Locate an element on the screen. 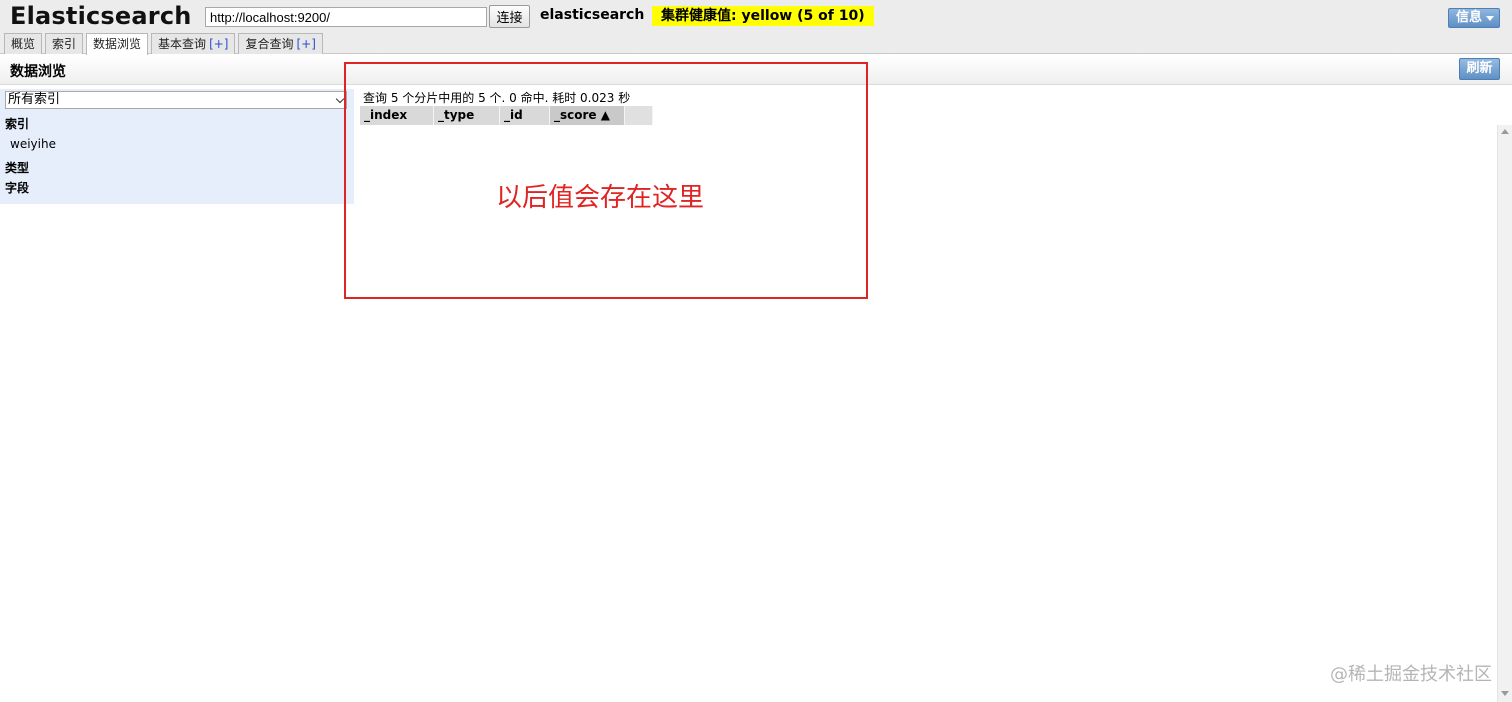  indices-heading: 索引 is located at coordinates (17, 124).